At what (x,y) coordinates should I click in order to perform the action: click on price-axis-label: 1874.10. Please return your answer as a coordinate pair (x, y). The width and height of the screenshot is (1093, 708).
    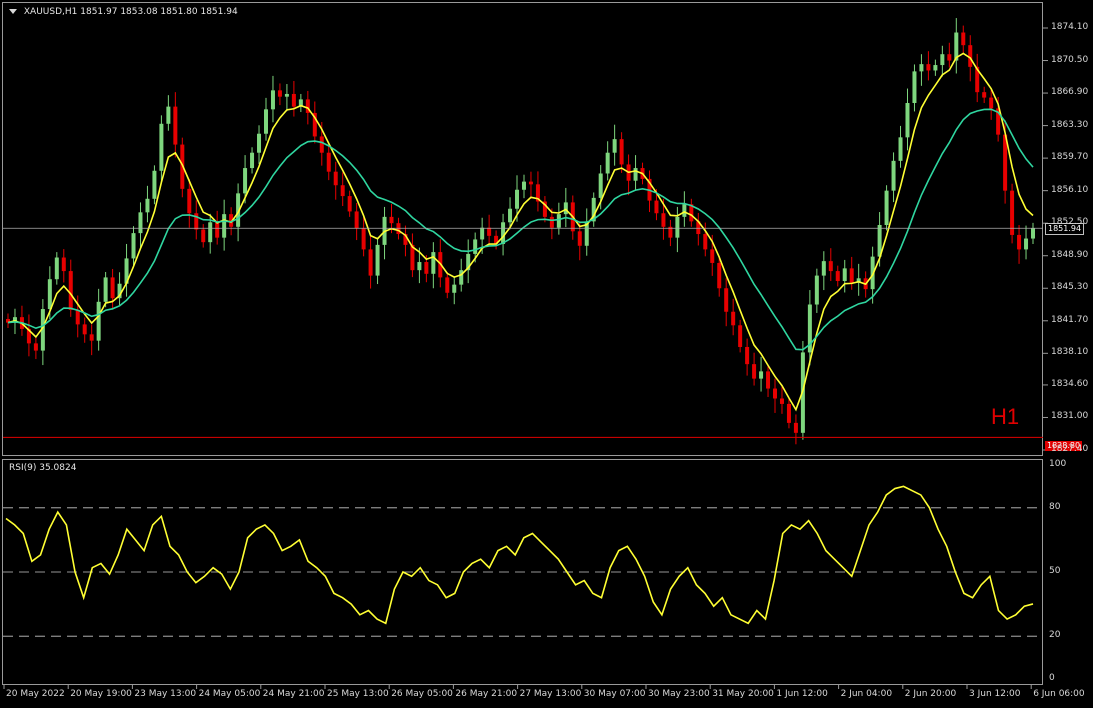
    Looking at the image, I should click on (1070, 27).